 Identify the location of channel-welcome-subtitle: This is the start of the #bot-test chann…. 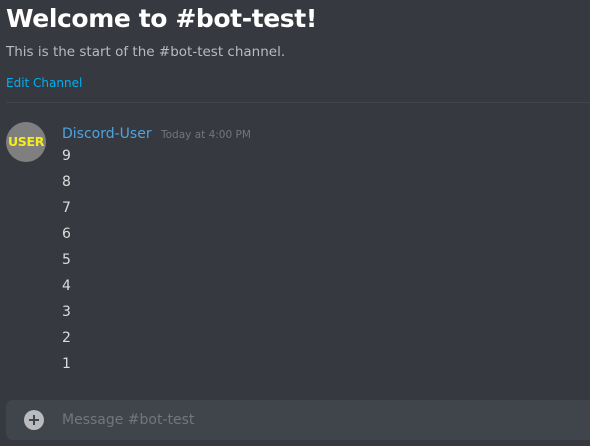
(146, 52).